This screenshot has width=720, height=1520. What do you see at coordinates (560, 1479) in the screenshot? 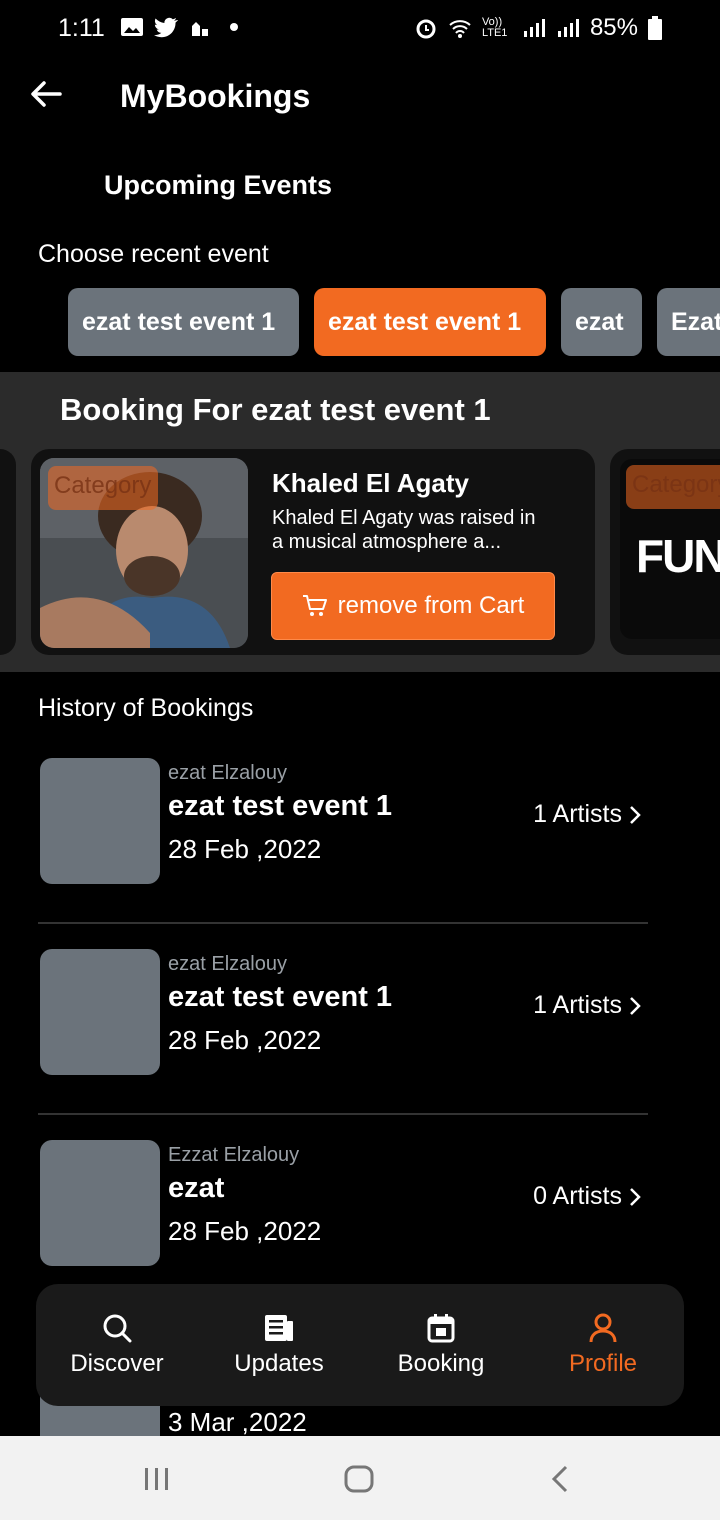
I see `back-icon` at bounding box center [560, 1479].